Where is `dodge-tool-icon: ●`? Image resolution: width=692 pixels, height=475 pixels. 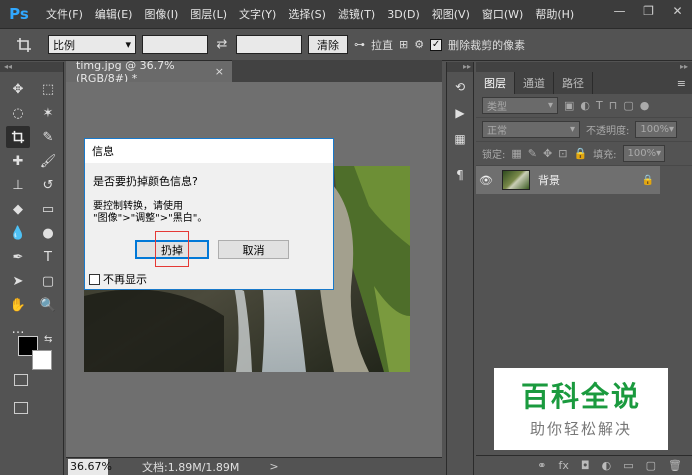 dodge-tool-icon: ● is located at coordinates (48, 233).